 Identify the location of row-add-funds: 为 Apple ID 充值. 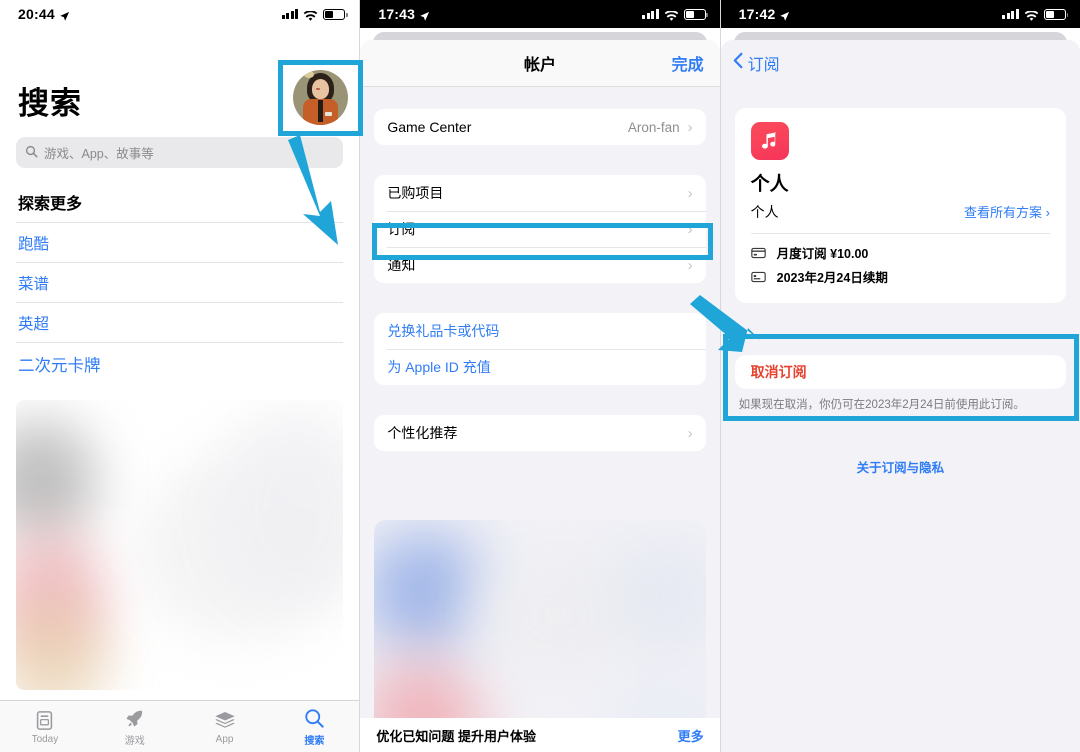
(540, 367).